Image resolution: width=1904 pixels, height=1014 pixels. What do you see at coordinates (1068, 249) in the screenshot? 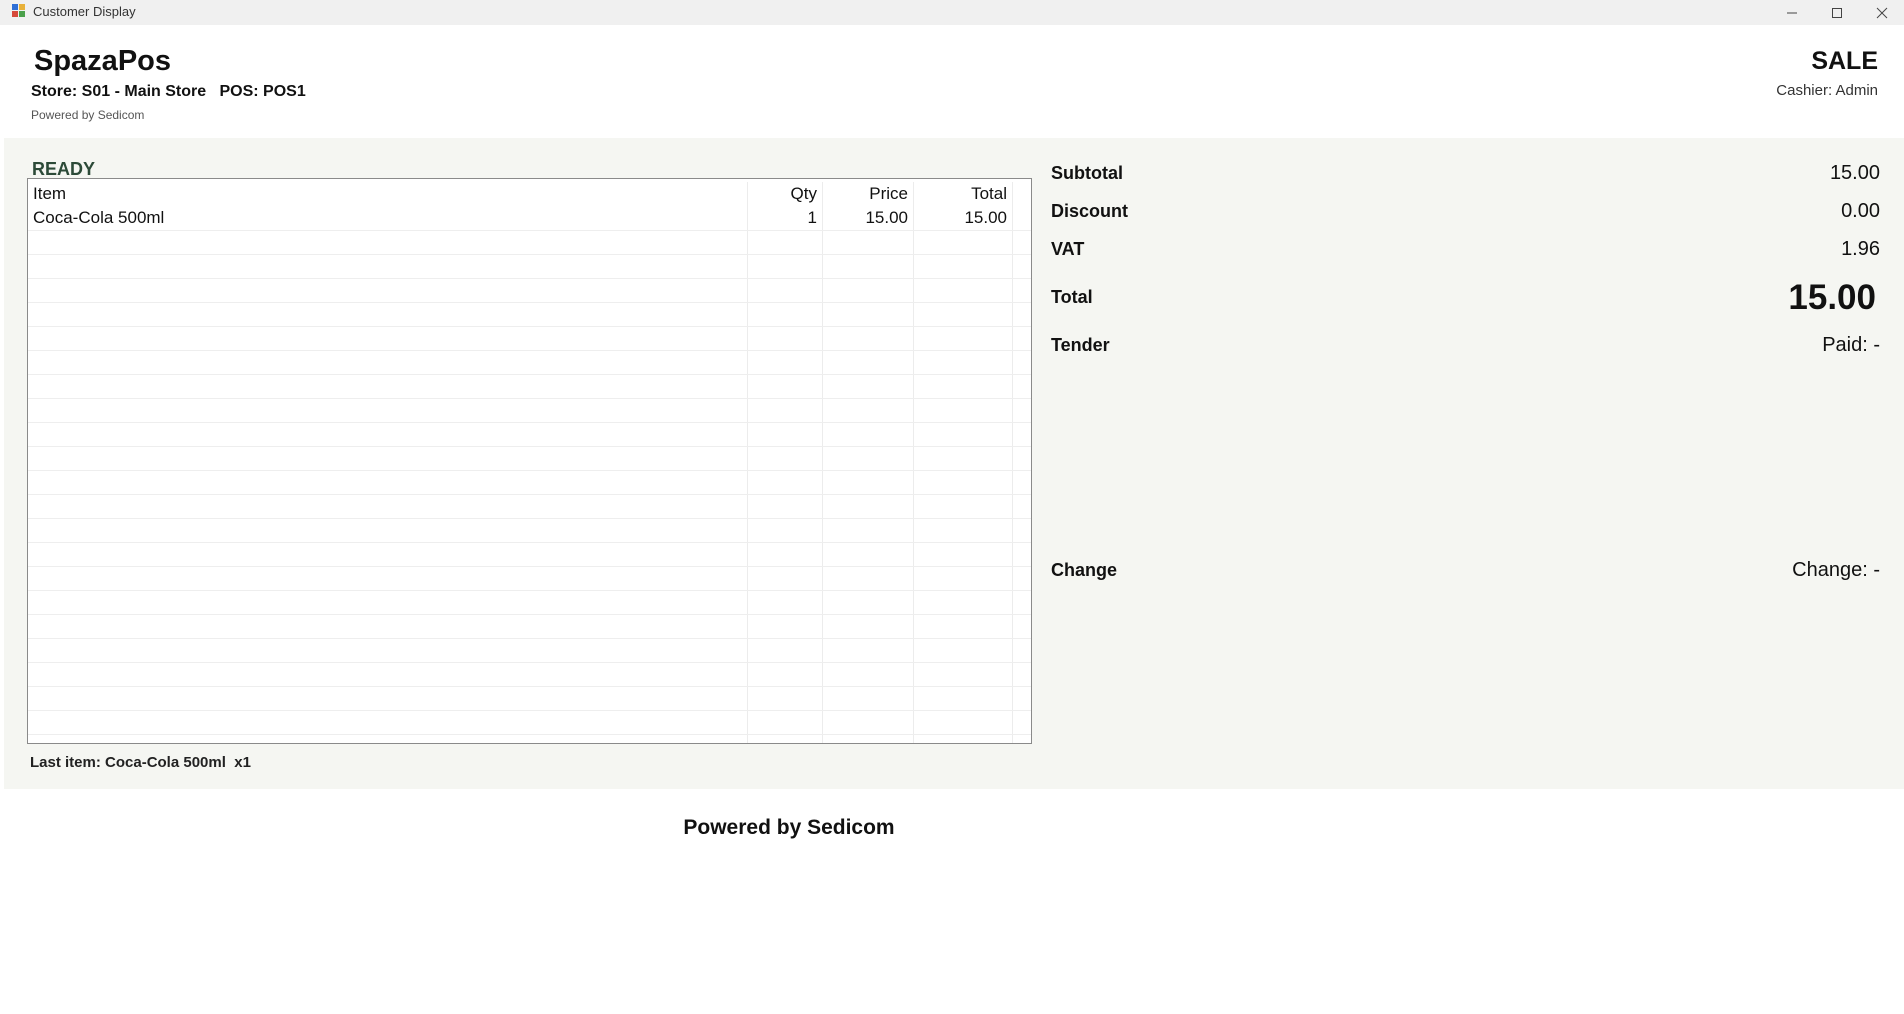
I see `vat-label: VAT` at bounding box center [1068, 249].